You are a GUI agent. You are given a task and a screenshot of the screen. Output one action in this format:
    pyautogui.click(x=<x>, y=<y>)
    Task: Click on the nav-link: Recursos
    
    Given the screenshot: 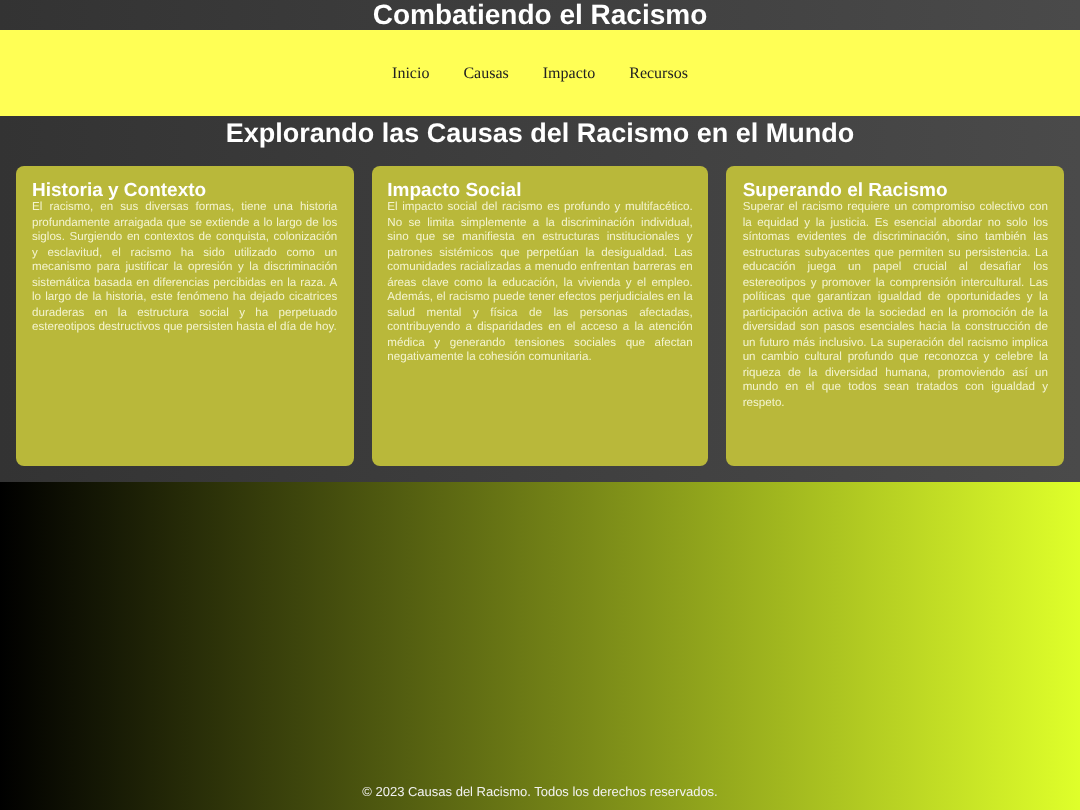 What is the action you would take?
    pyautogui.click(x=658, y=73)
    